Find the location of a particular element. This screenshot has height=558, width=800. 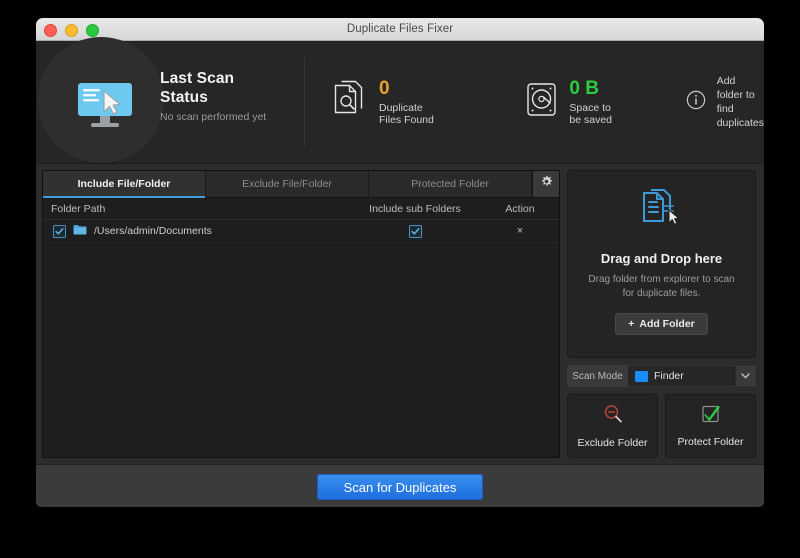

space-saved-value: 0 B is located at coordinates (584, 88).